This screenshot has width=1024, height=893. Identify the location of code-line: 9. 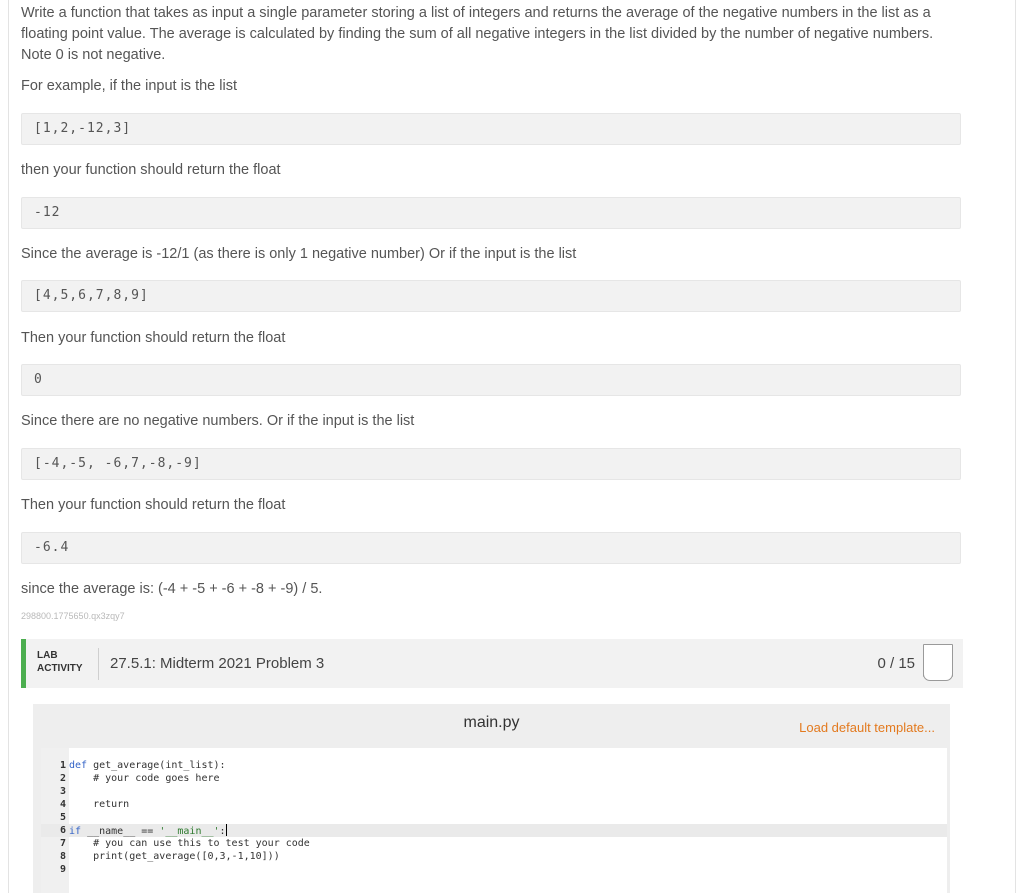
(494, 869).